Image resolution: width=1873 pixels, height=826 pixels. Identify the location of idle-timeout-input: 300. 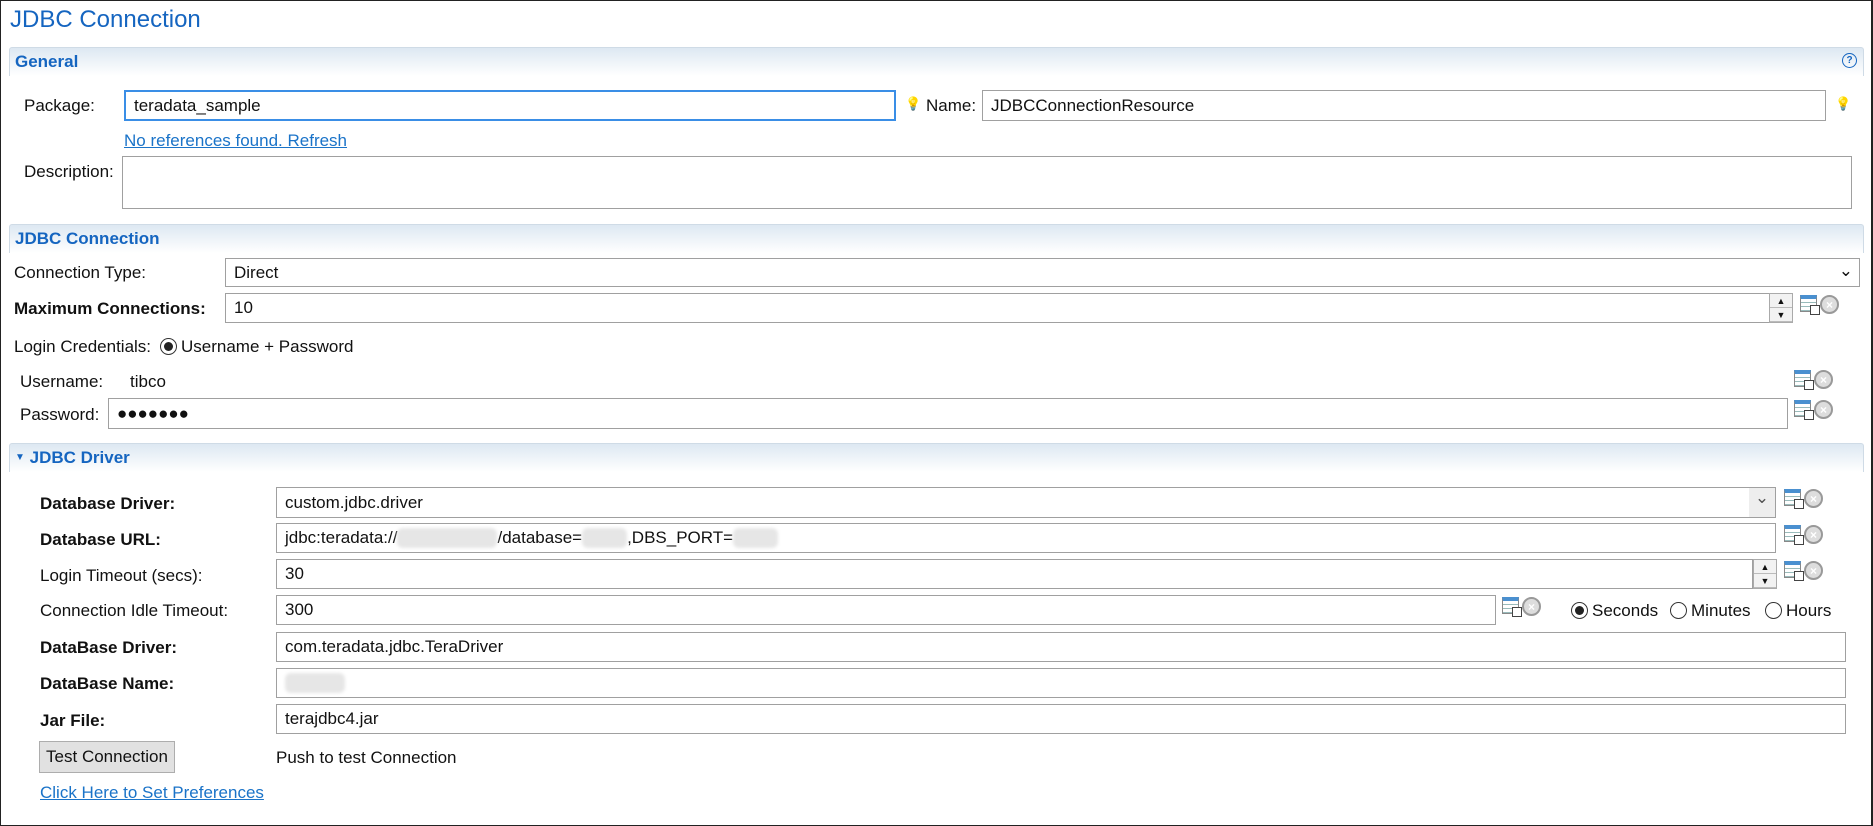
(886, 610).